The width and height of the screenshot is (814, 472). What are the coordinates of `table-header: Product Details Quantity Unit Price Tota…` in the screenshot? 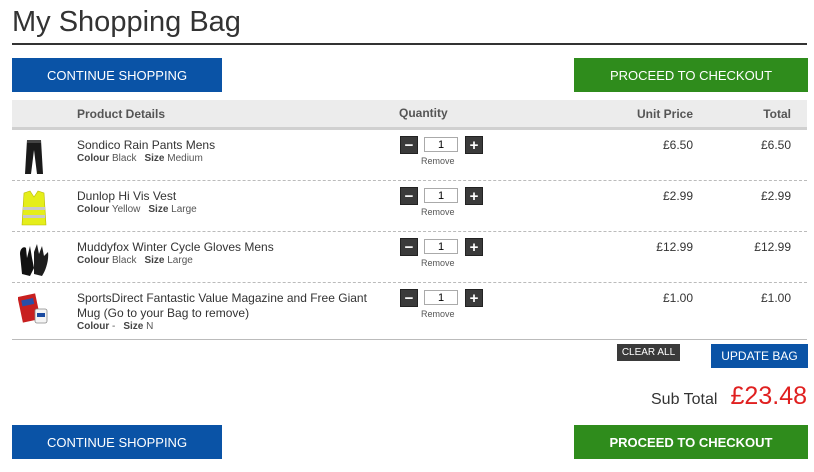 It's located at (409, 115).